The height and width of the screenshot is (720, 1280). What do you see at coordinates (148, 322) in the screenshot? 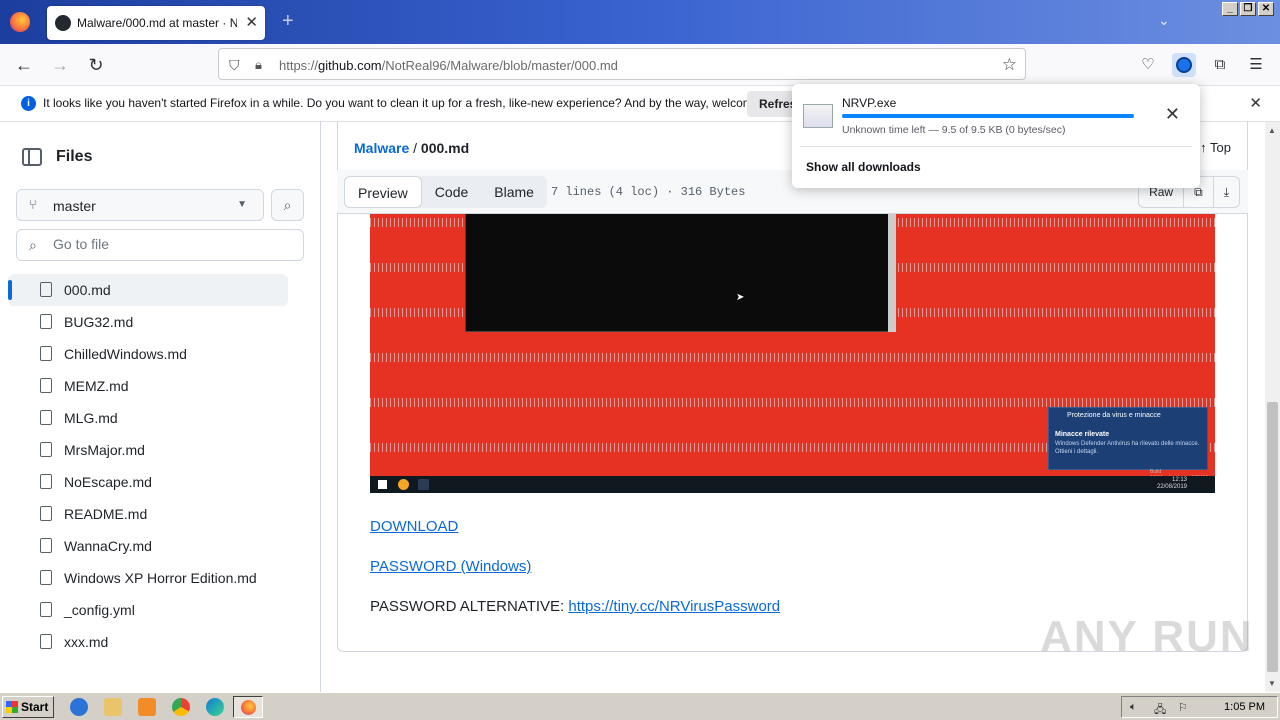
I see `file-item: BUG32.md` at bounding box center [148, 322].